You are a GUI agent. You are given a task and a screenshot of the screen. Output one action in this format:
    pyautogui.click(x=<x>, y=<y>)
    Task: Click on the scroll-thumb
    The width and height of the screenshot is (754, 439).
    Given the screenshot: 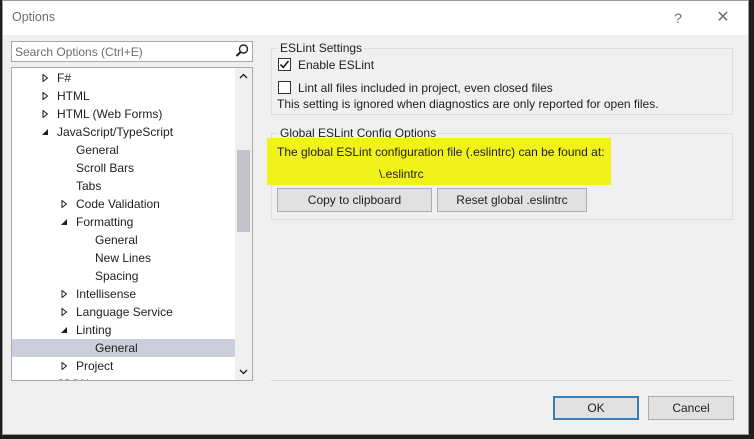 What is the action you would take?
    pyautogui.click(x=243, y=191)
    